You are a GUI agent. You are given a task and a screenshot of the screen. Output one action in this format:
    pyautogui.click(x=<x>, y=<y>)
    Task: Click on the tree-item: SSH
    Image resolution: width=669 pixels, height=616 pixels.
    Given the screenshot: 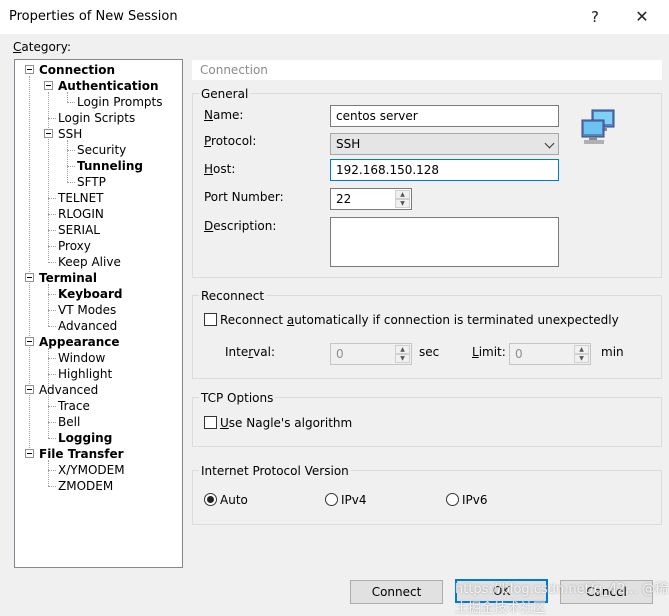 What is the action you would take?
    pyautogui.click(x=70, y=134)
    